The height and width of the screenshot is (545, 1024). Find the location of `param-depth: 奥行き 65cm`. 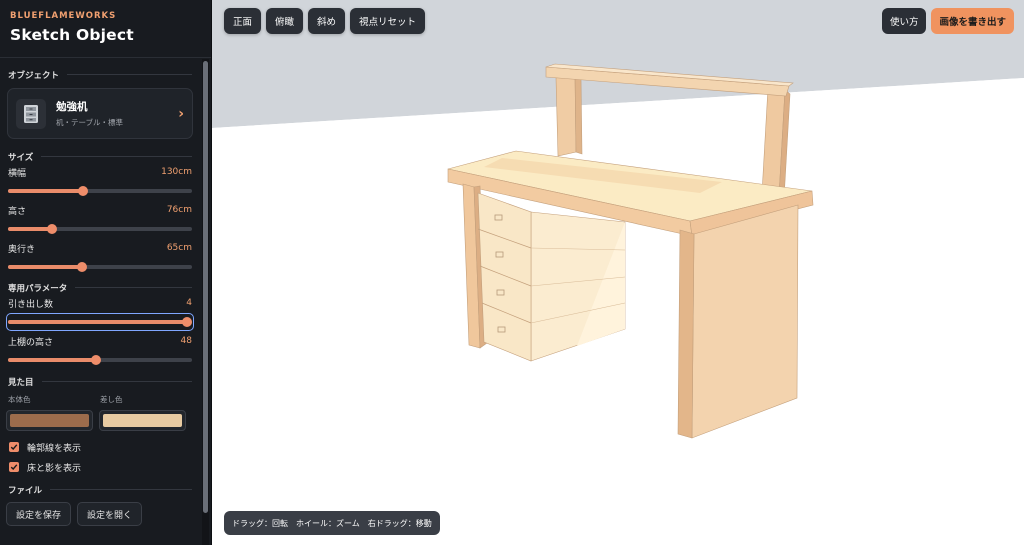

param-depth: 奥行き 65cm is located at coordinates (100, 258).